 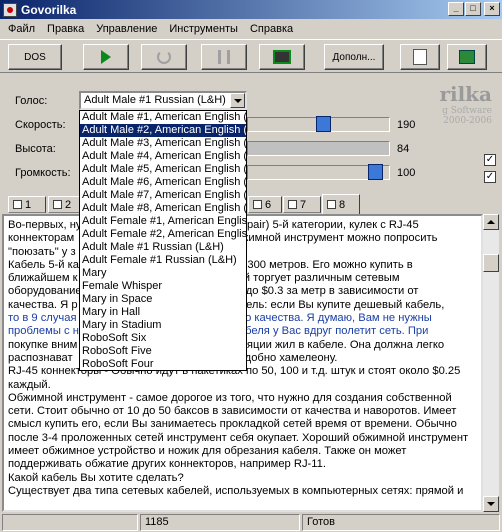 I want to click on minimize-button: _, so click(x=456, y=9).